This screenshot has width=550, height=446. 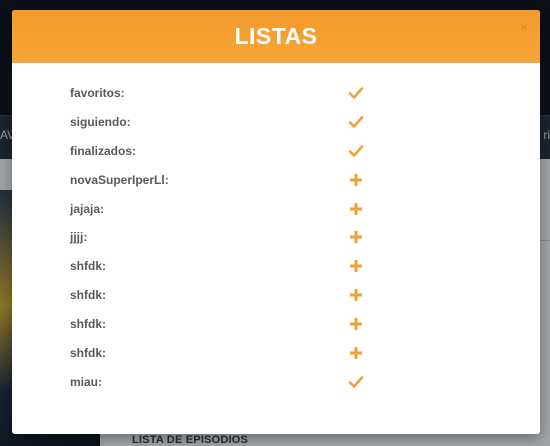 I want to click on list-item: miau:, so click(x=276, y=389).